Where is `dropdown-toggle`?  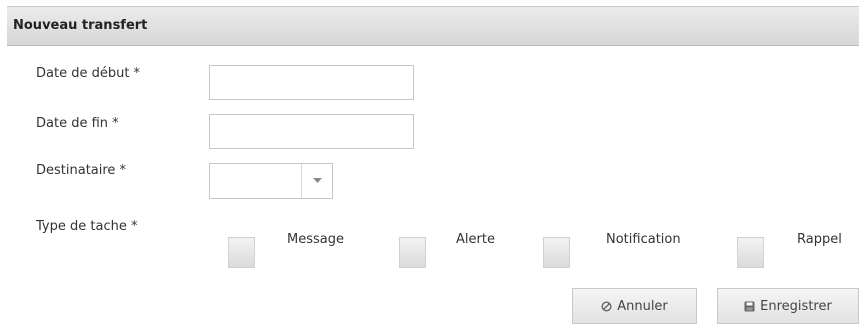
dropdown-toggle is located at coordinates (316, 181).